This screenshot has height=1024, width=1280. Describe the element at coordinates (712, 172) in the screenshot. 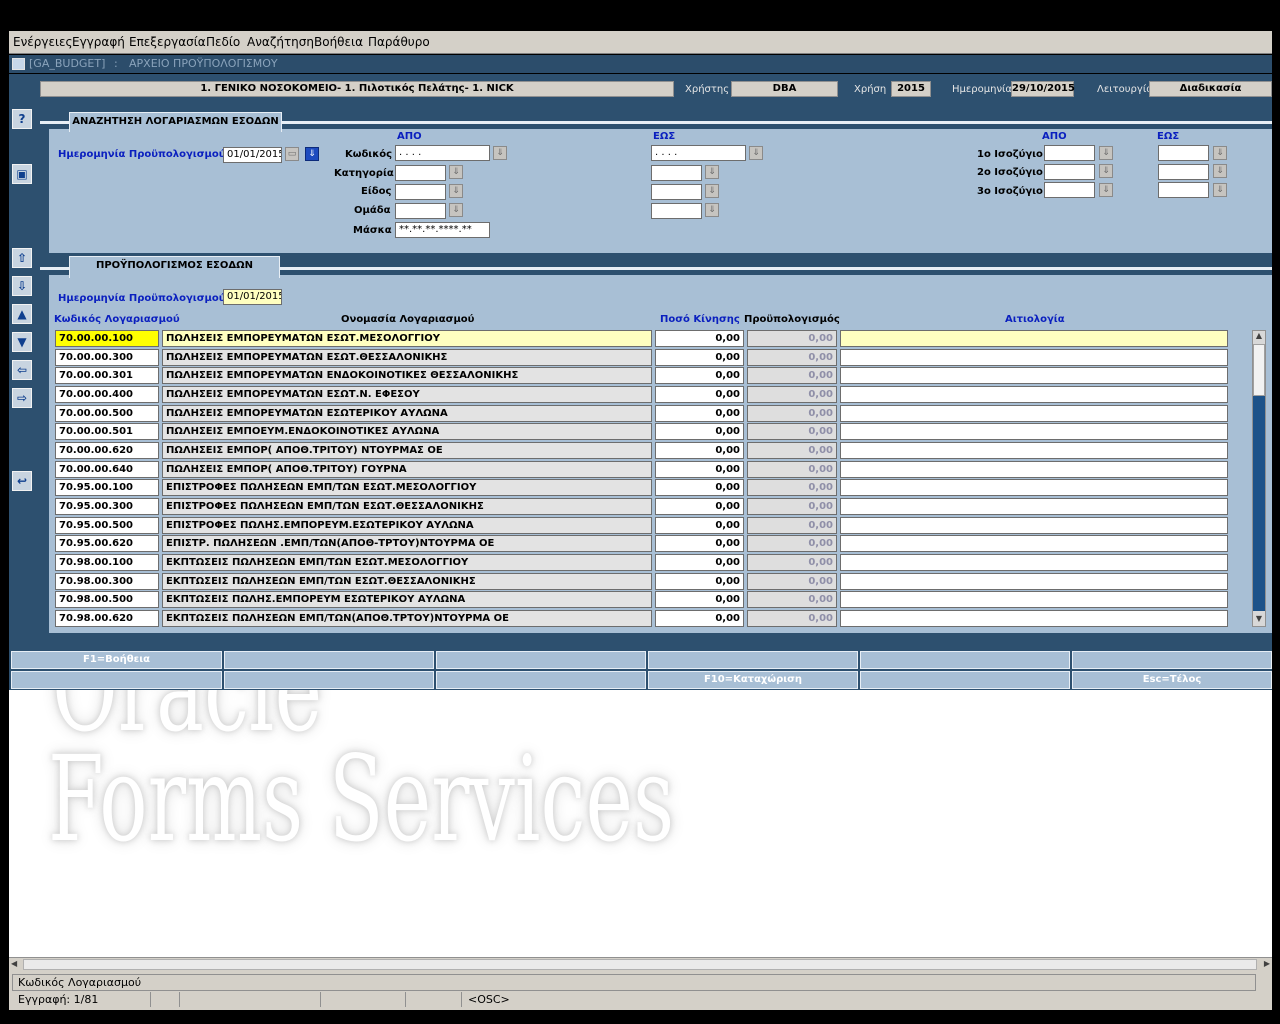

I see `category-to-lov: ⇓` at that location.